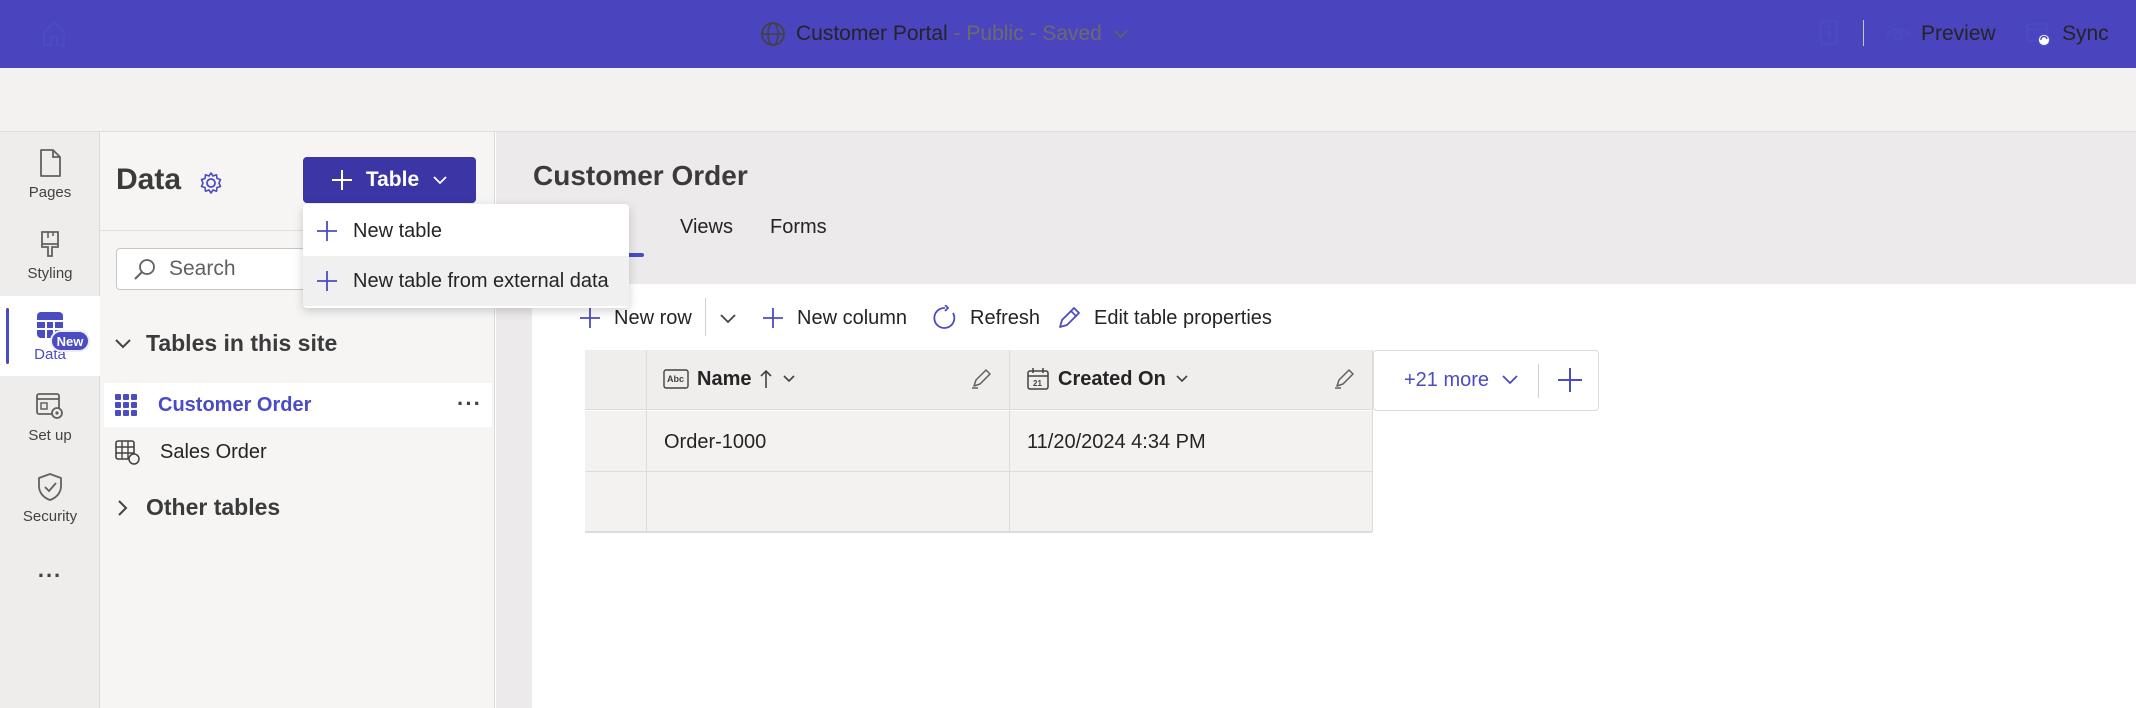  What do you see at coordinates (514, 496) in the screenshot?
I see `main-side-strip` at bounding box center [514, 496].